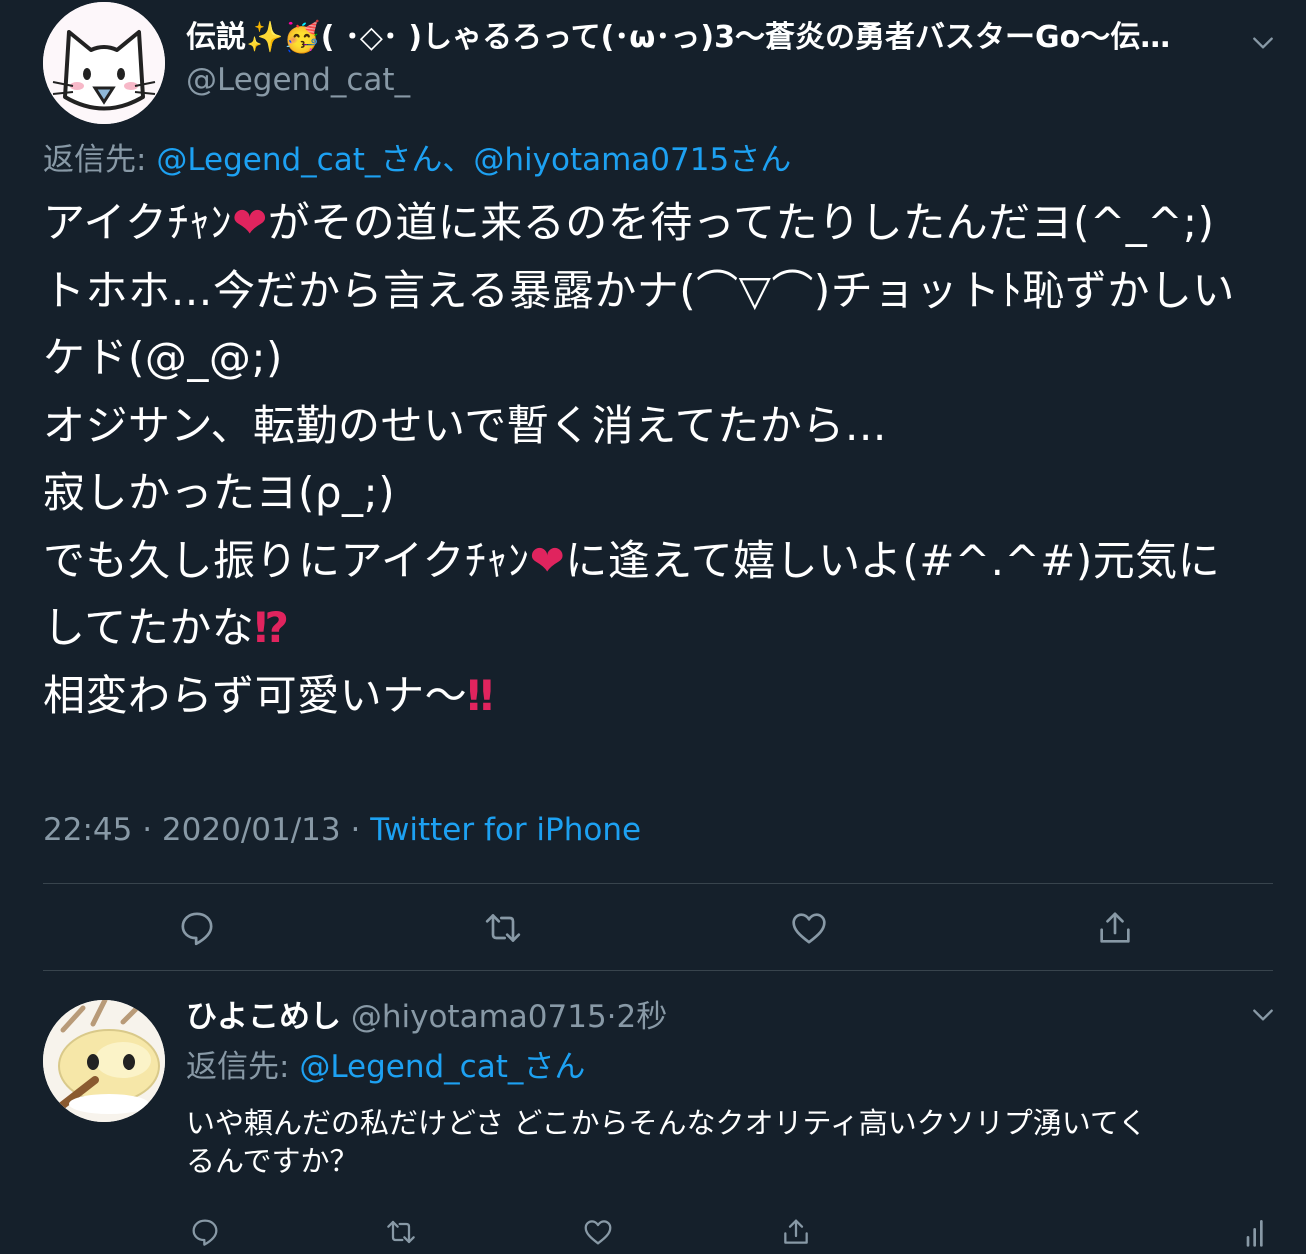 The width and height of the screenshot is (1306, 1254). I want to click on text-segment: でも久し振りにアイクﾁｬﾝ, so click(286, 560).